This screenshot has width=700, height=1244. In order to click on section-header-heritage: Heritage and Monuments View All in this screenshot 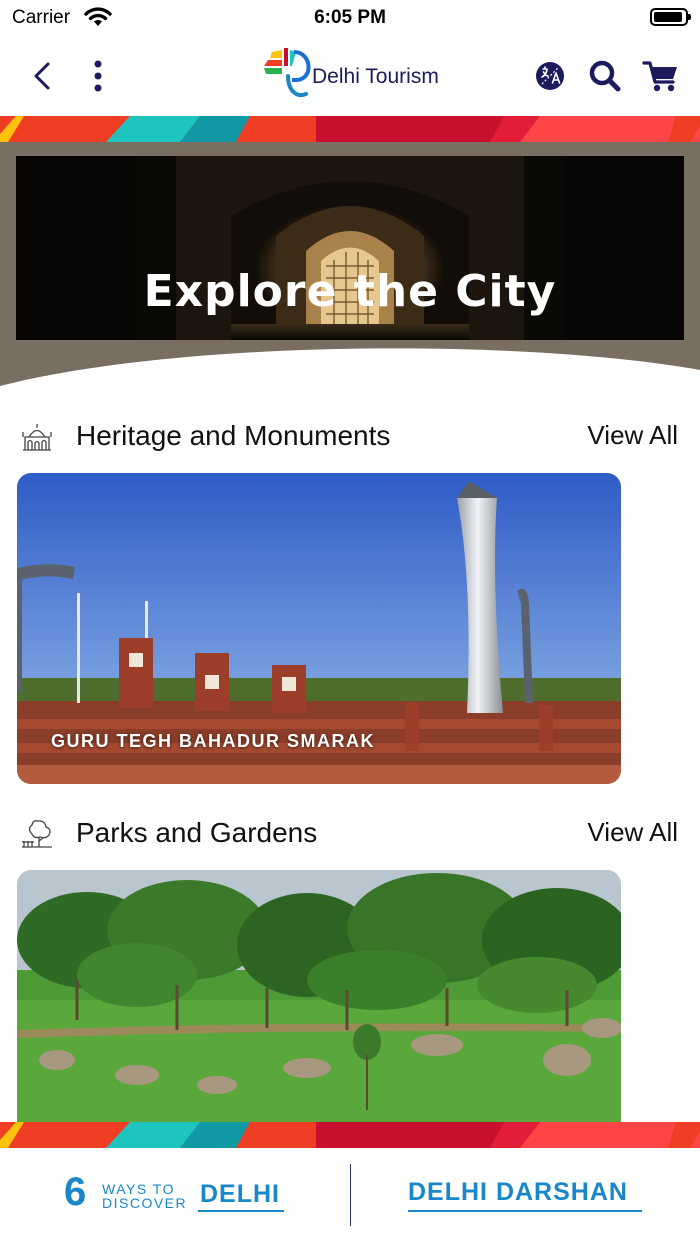, I will do `click(350, 437)`.